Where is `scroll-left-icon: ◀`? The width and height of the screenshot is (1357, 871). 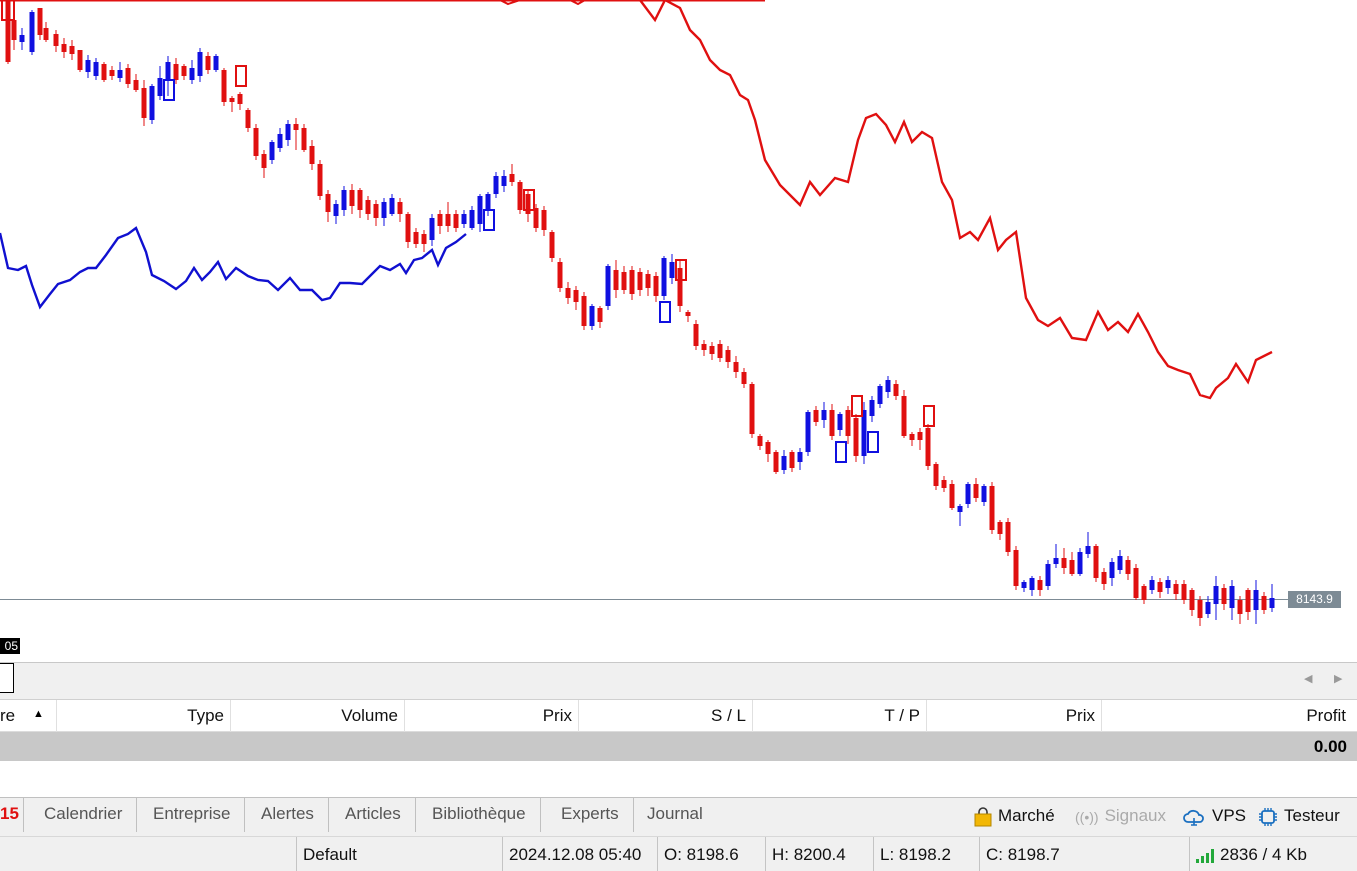
scroll-left-icon: ◀ is located at coordinates (1308, 678).